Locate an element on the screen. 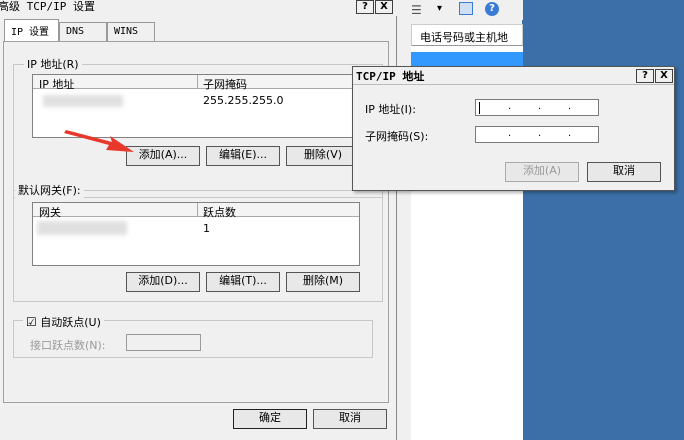 Image resolution: width=684 pixels, height=440 pixels. popup-add-button: 添加(A) is located at coordinates (542, 172).